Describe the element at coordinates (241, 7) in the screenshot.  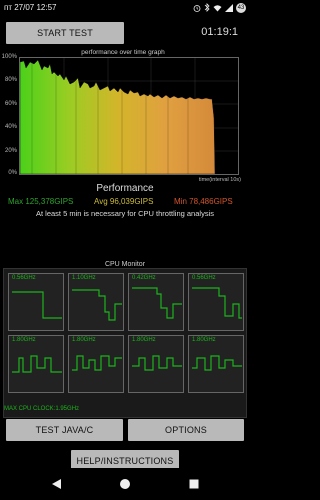
I see `battery-icon: 43` at that location.